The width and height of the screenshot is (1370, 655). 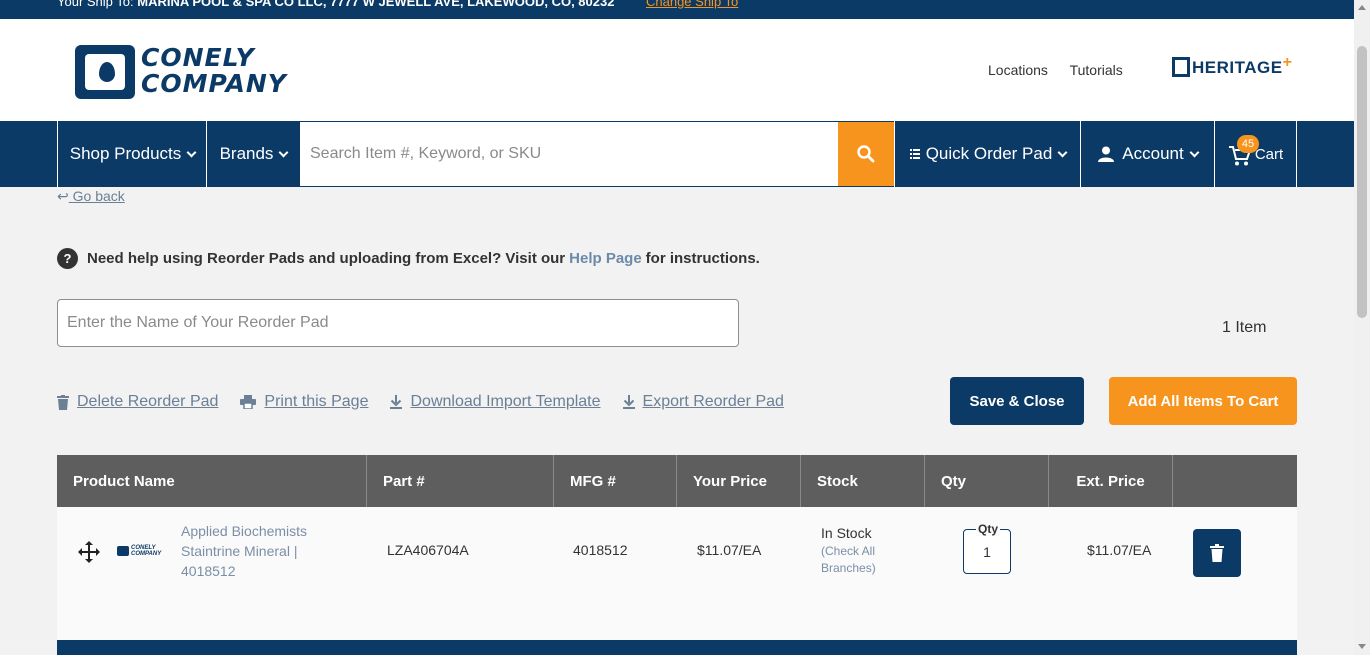 I want to click on go-back-label: Go back, so click(x=98, y=196).